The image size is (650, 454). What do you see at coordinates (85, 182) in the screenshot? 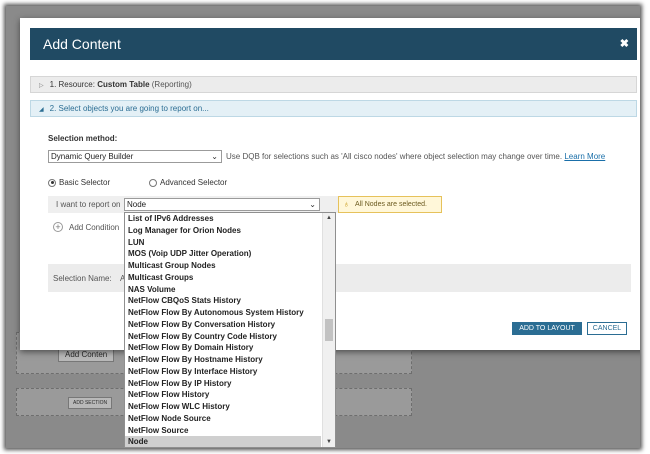
I see `basic-selector-label: Basic Selector` at bounding box center [85, 182].